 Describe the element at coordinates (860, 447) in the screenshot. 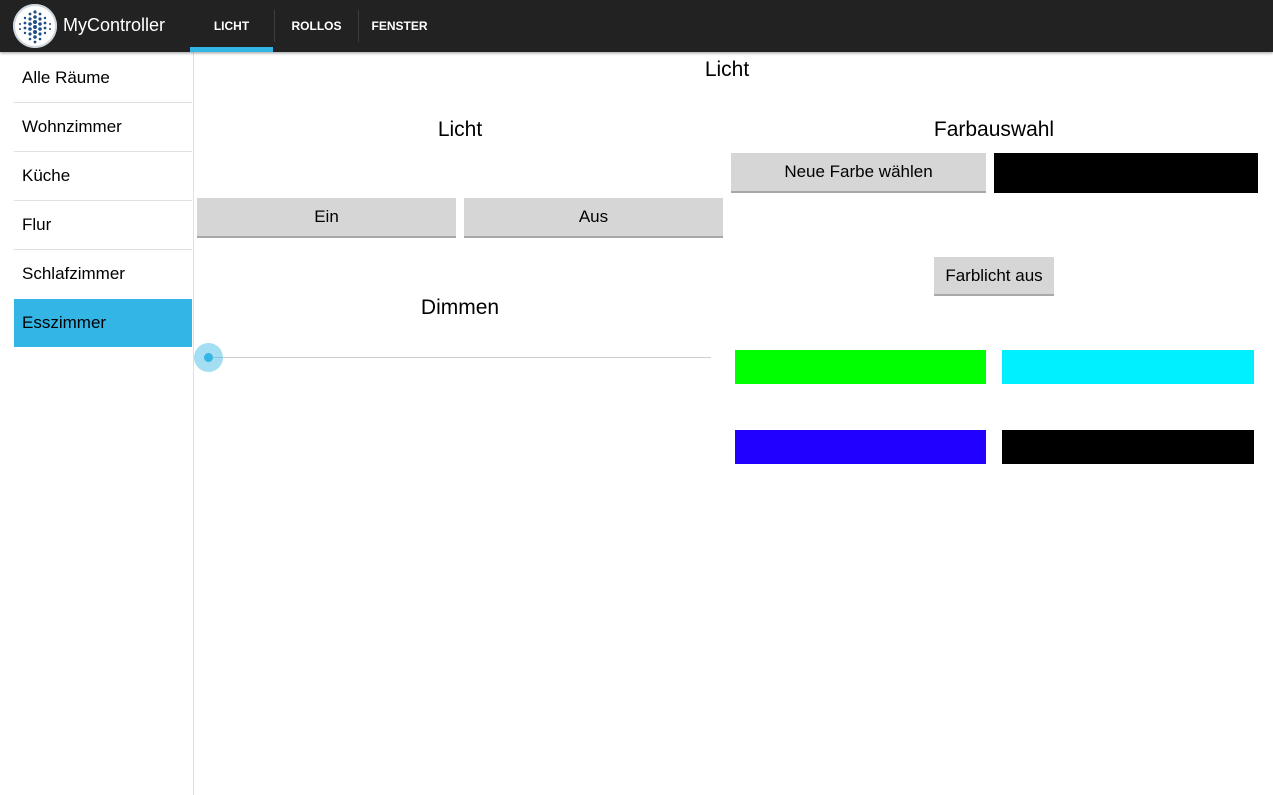

I see `color-preset-blue` at that location.